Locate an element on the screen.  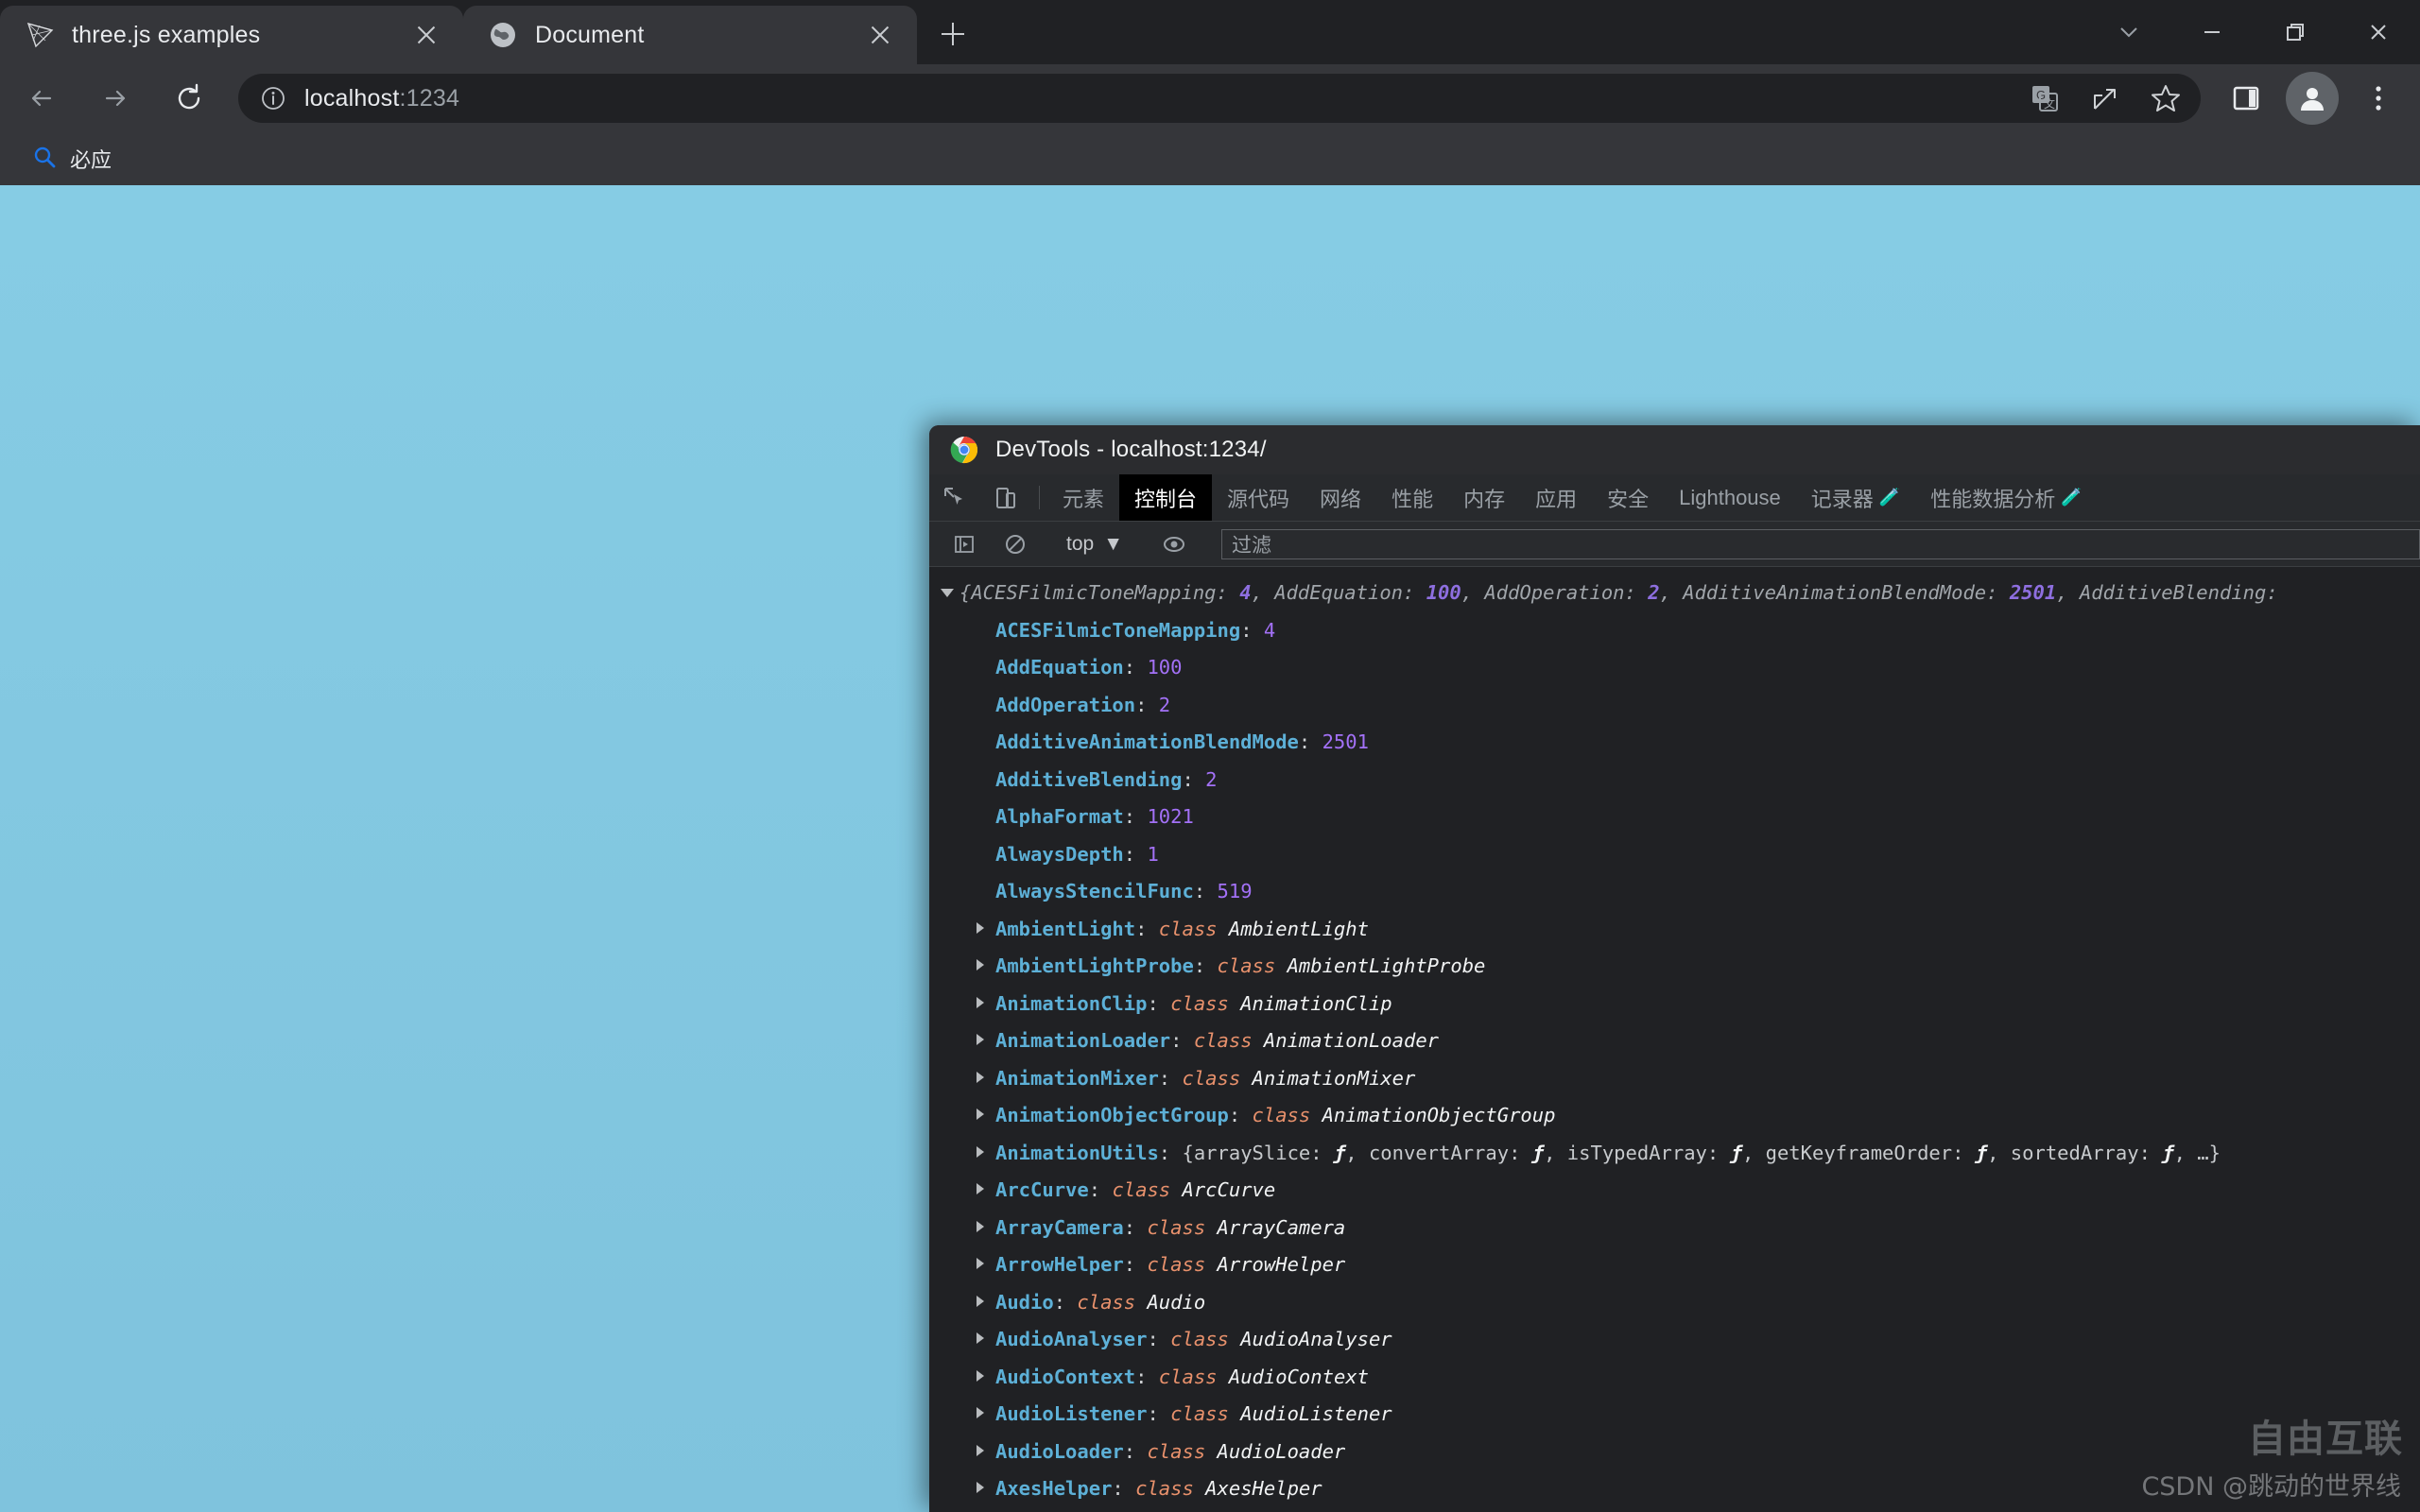
console-property-row: AnimationLoader: class AnimationLoader is located at coordinates (1674, 1041).